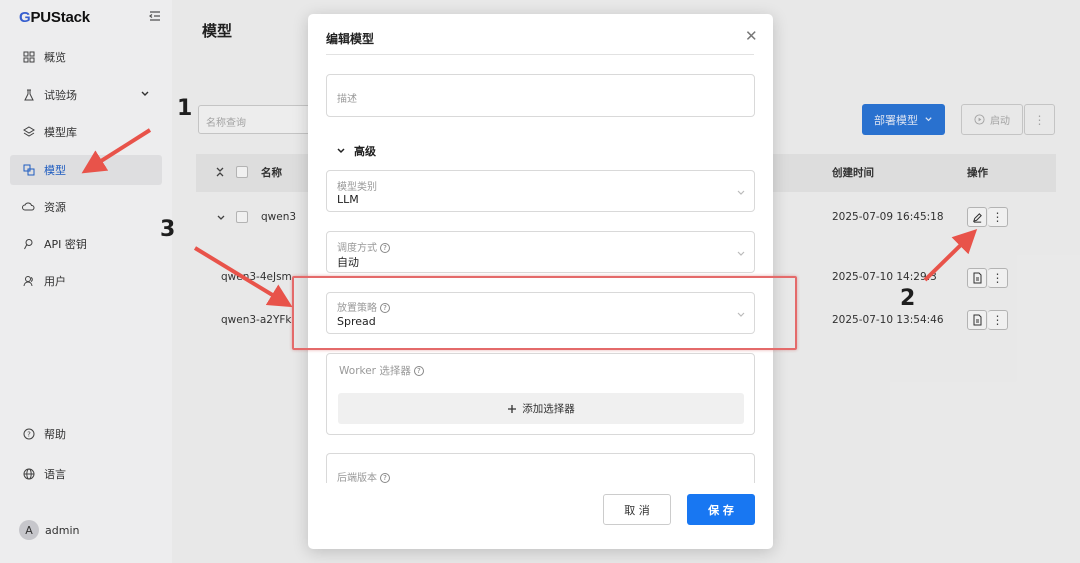 The width and height of the screenshot is (1080, 563). Describe the element at coordinates (357, 187) in the screenshot. I see `field-label: 模型类别` at that location.